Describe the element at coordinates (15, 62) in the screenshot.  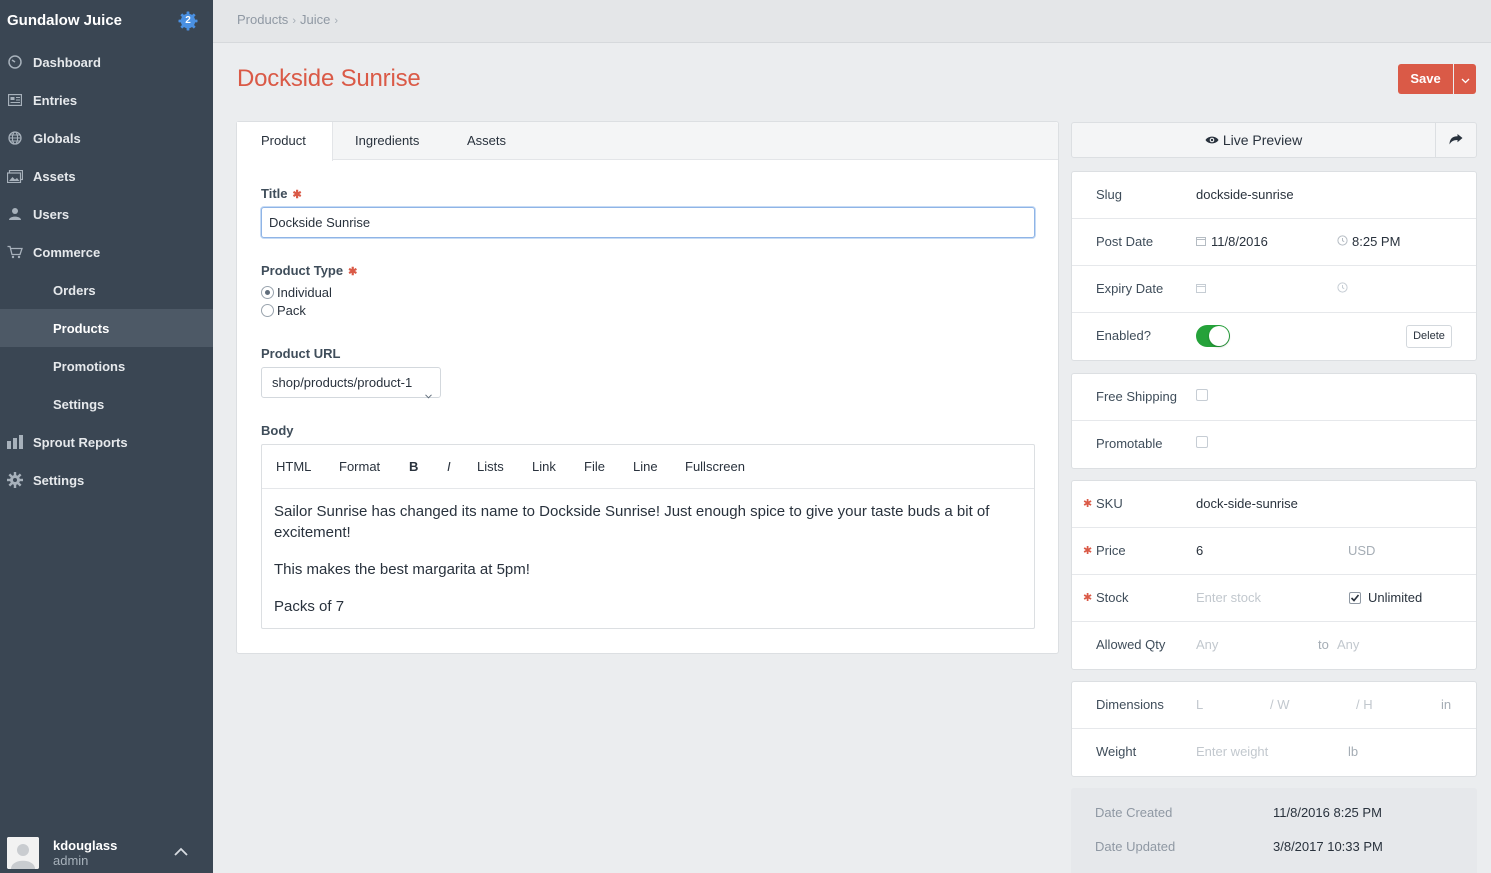
I see `dashboard-icon` at that location.